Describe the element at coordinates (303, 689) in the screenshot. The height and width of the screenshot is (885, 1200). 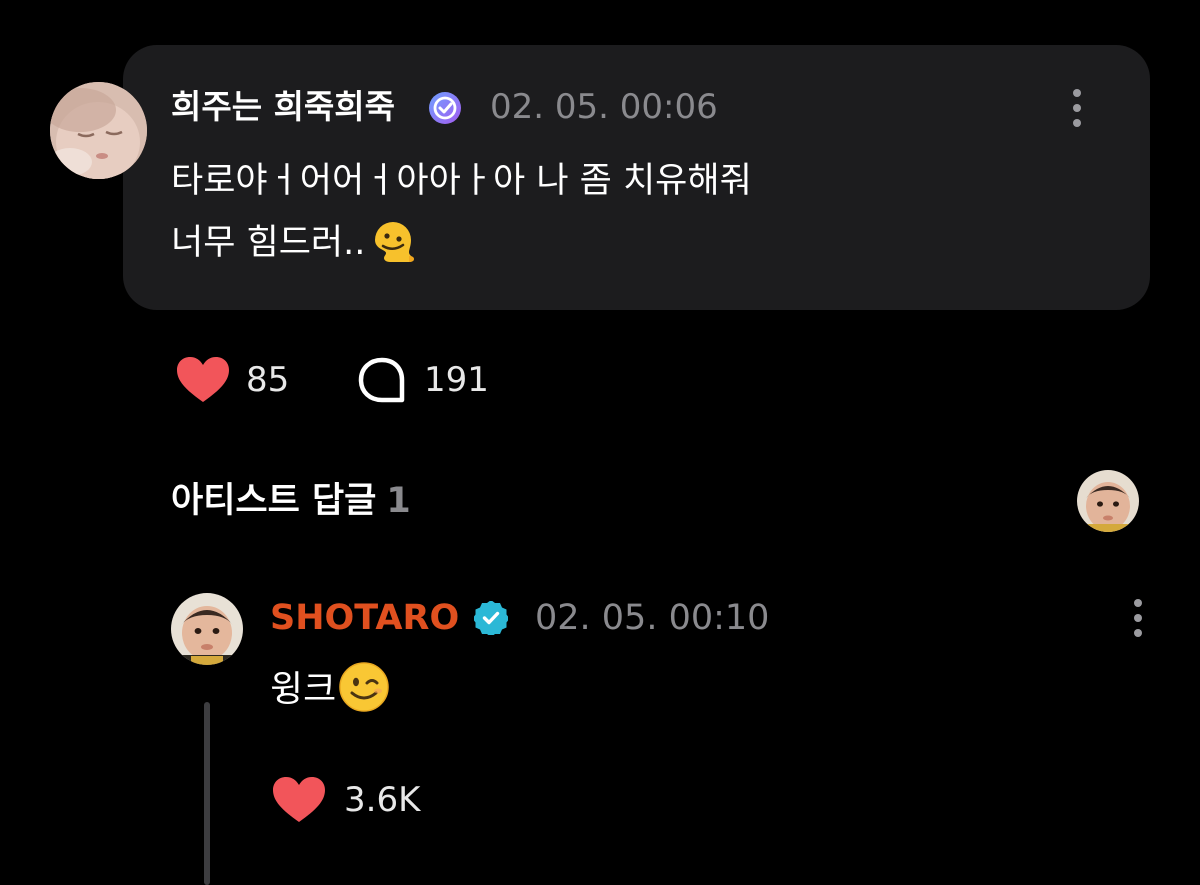
I see `reply-body-text: 윙크` at that location.